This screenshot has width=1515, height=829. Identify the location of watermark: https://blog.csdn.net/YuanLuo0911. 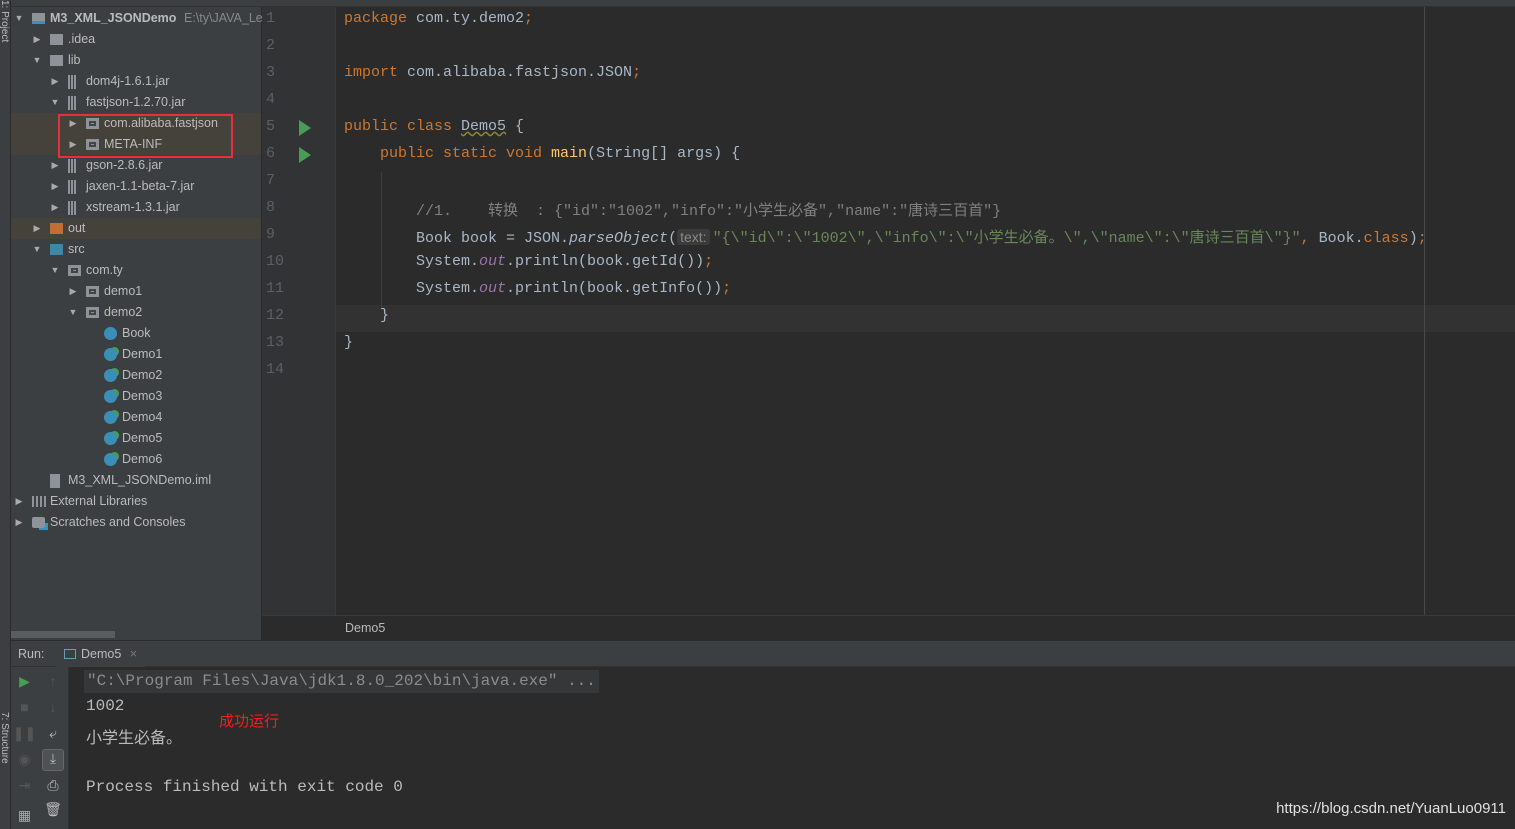
(1391, 808).